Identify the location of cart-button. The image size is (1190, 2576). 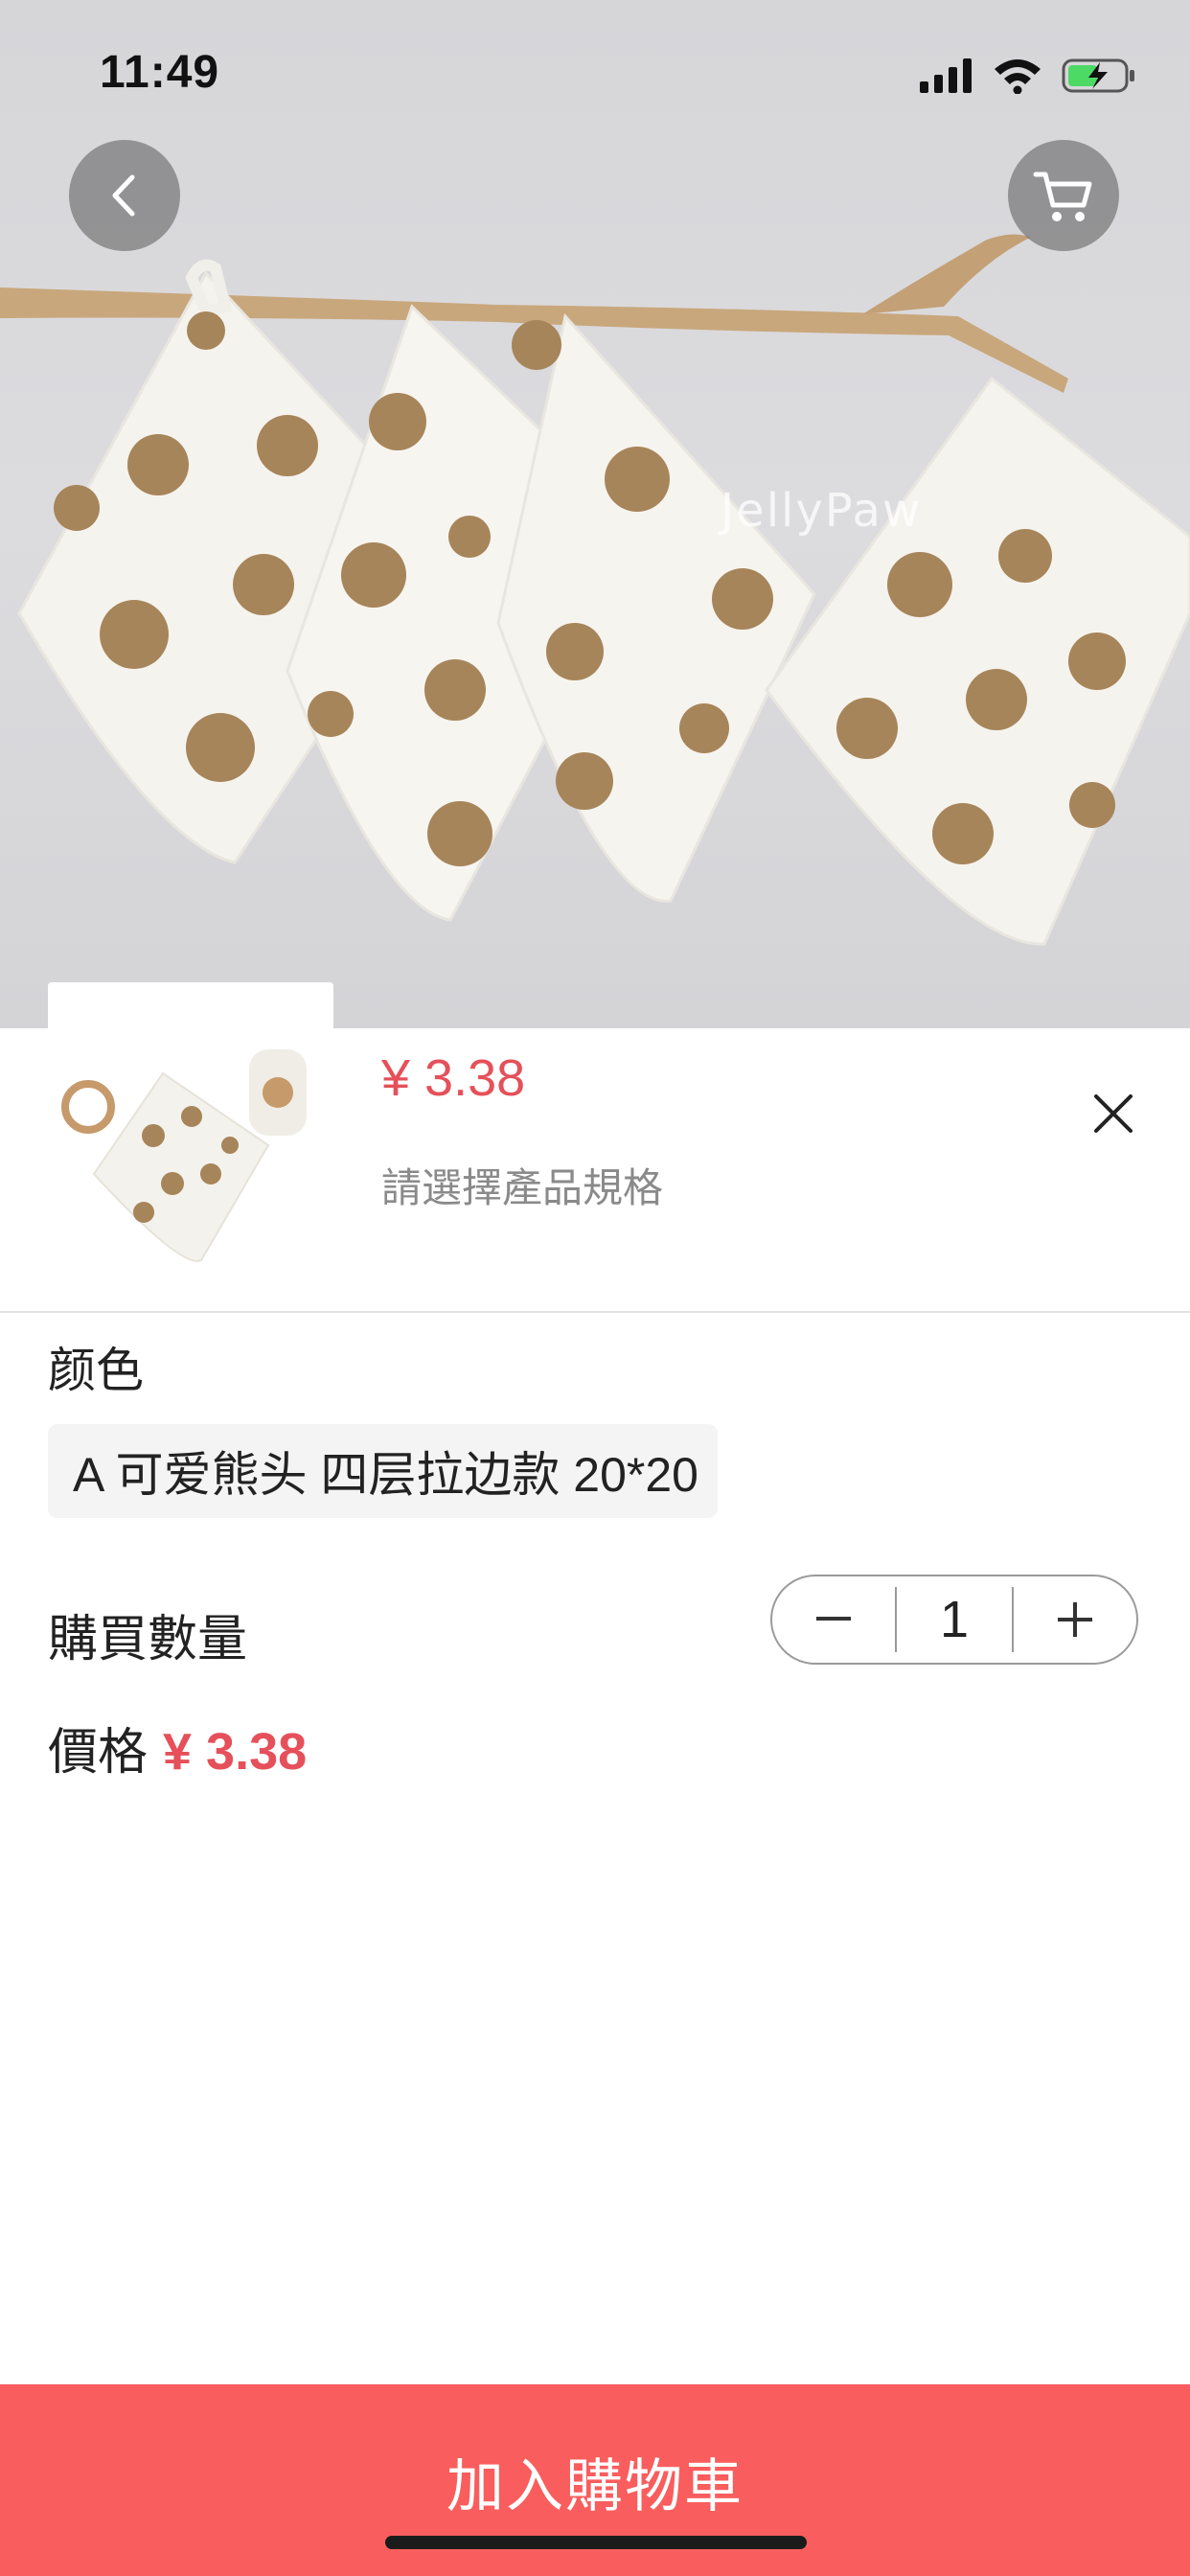
(1064, 195).